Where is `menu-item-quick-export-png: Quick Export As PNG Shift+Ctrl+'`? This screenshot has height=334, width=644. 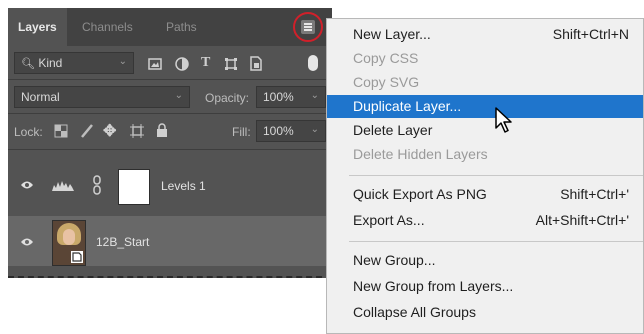 menu-item-quick-export-png: Quick Export As PNG Shift+Ctrl+' is located at coordinates (485, 194).